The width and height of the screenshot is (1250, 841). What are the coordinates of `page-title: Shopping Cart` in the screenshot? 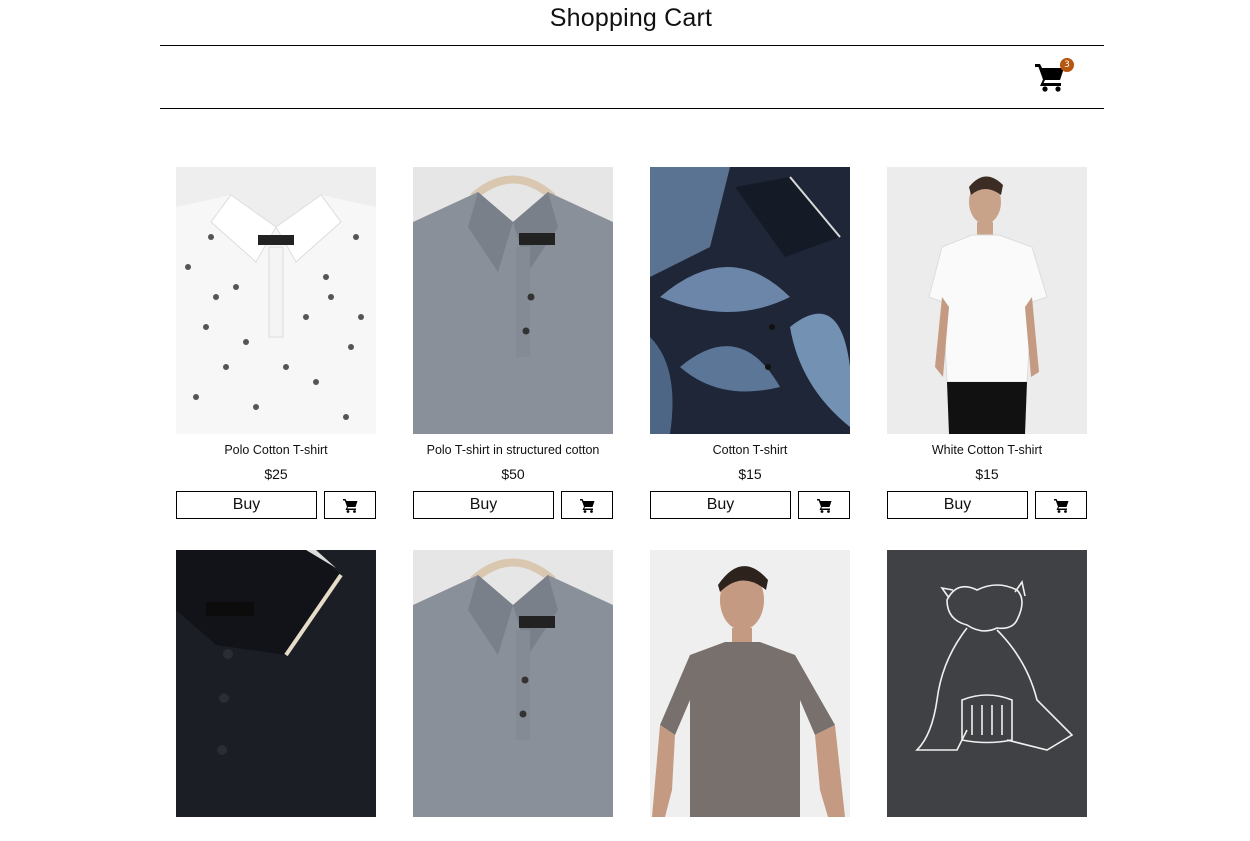 It's located at (631, 18).